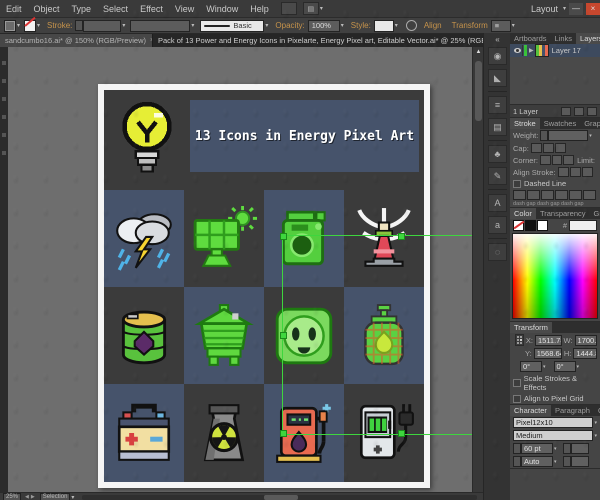 This screenshot has height=500, width=600. Describe the element at coordinates (579, 461) in the screenshot. I see `tracking-field` at that location.